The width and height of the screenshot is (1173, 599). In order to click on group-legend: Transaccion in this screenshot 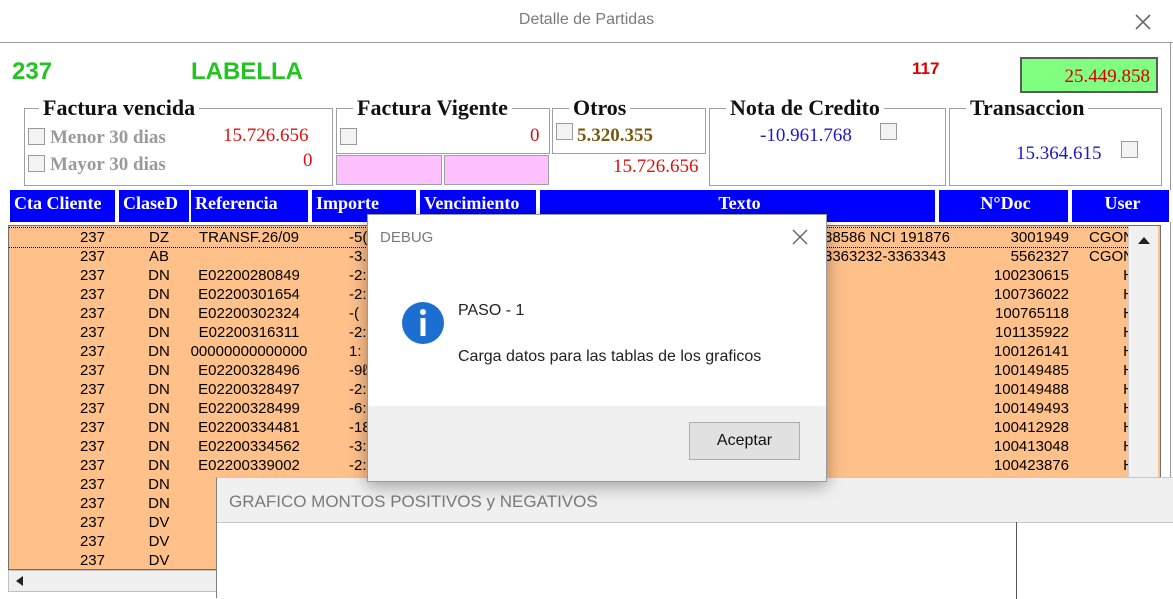, I will do `click(1027, 108)`.